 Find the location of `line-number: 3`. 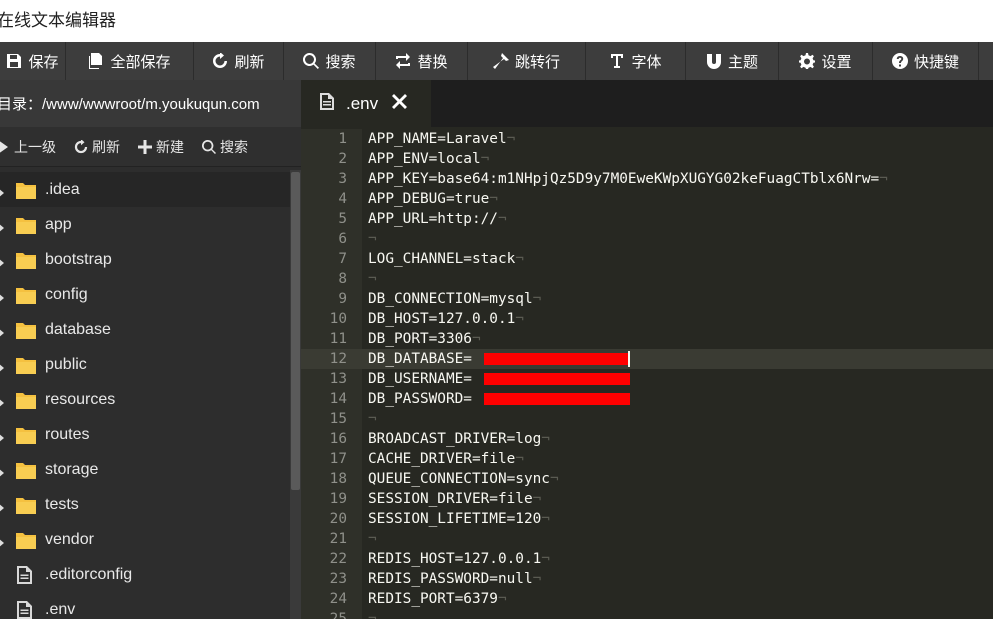

line-number: 3 is located at coordinates (342, 179).